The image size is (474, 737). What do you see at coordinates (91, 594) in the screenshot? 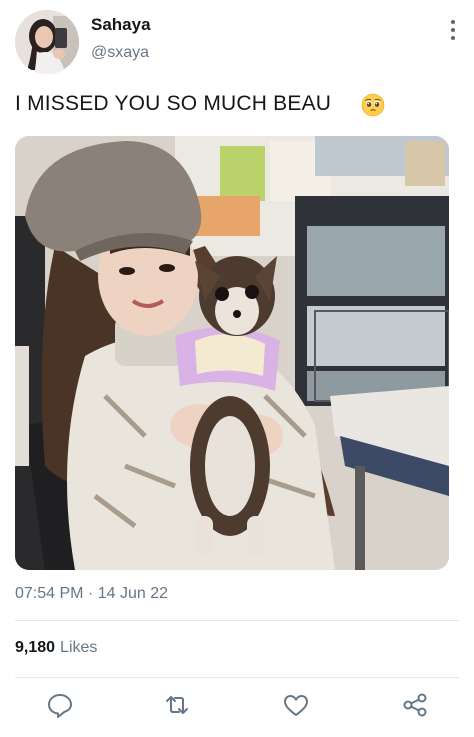
I see `tweet-timestamp: 07:54 PM · 14 Jun 22` at bounding box center [91, 594].